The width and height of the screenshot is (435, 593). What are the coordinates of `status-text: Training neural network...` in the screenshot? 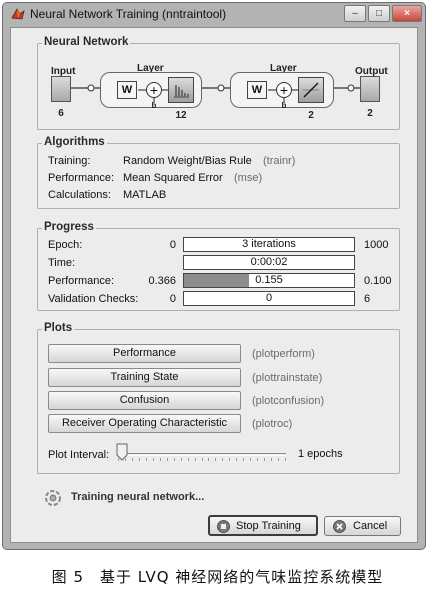 It's located at (138, 497).